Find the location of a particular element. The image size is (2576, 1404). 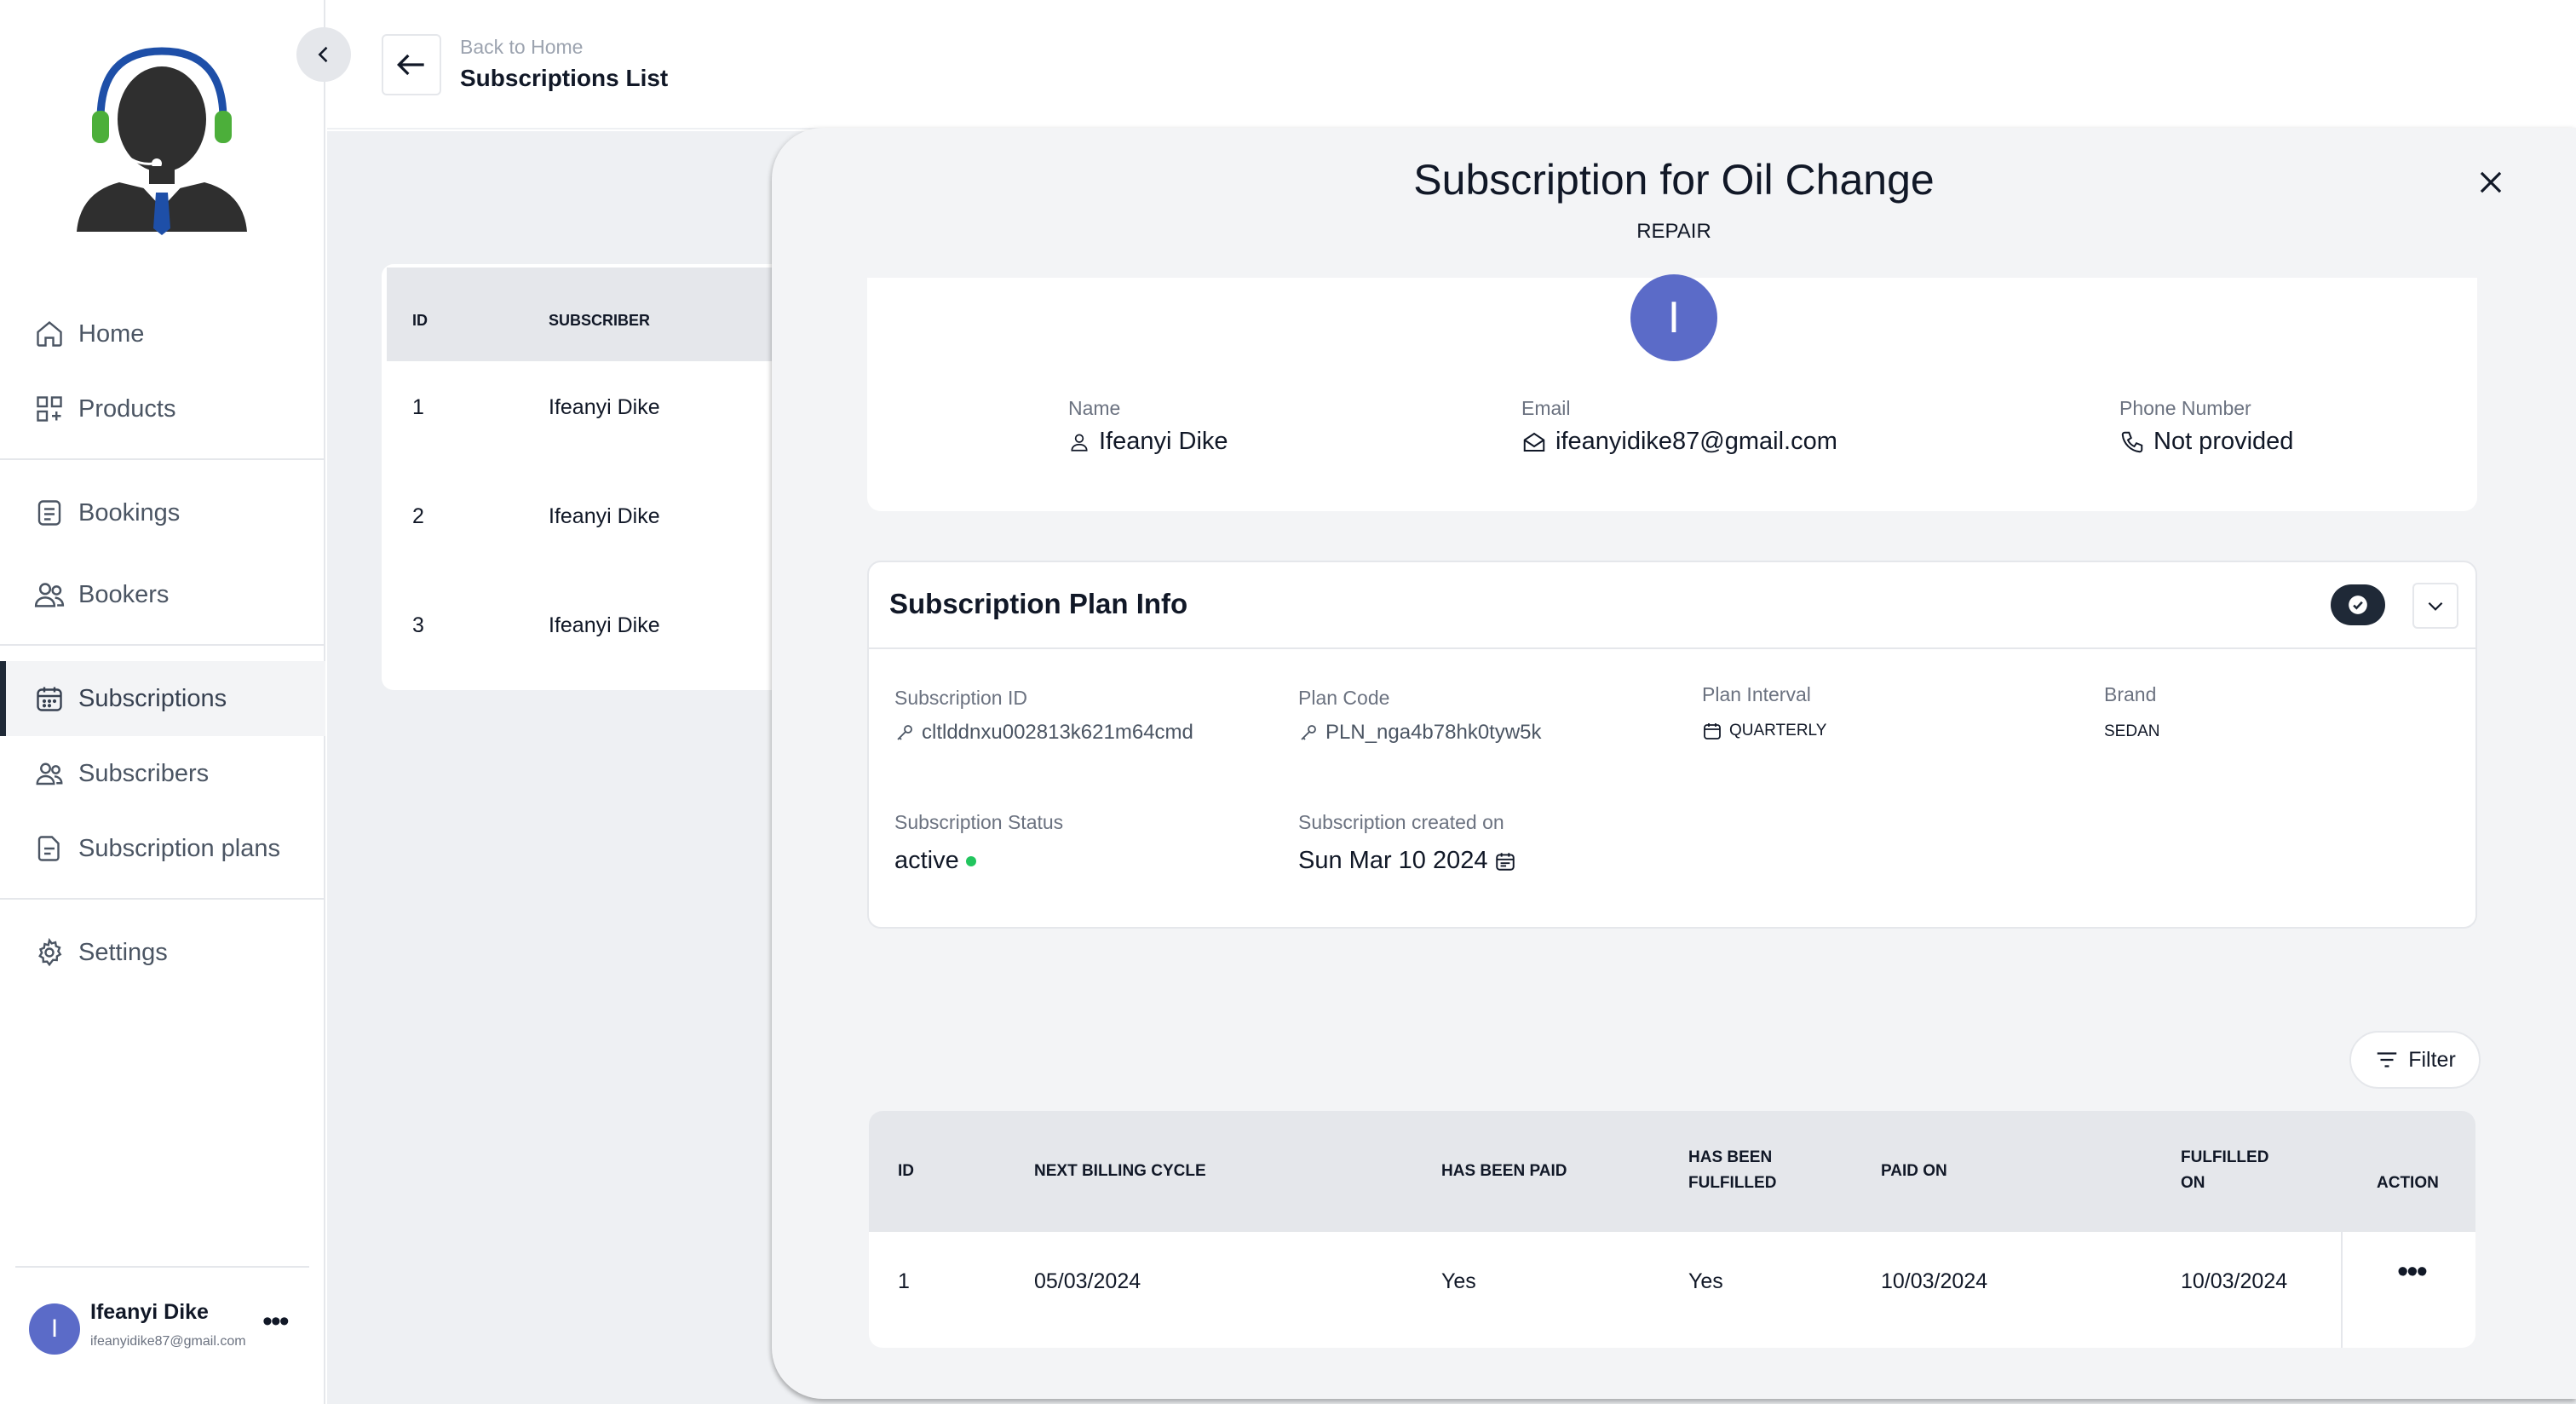

close-icon is located at coordinates (2491, 182).